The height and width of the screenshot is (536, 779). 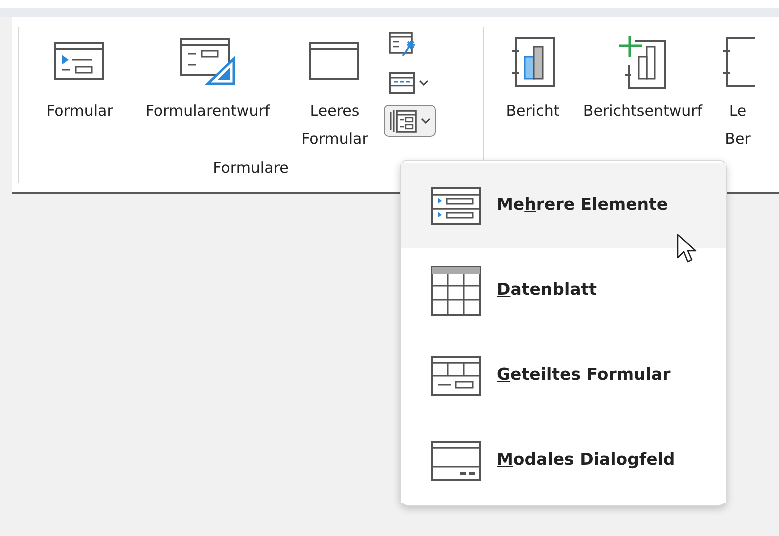 I want to click on ribbon-small-button, so click(x=410, y=121).